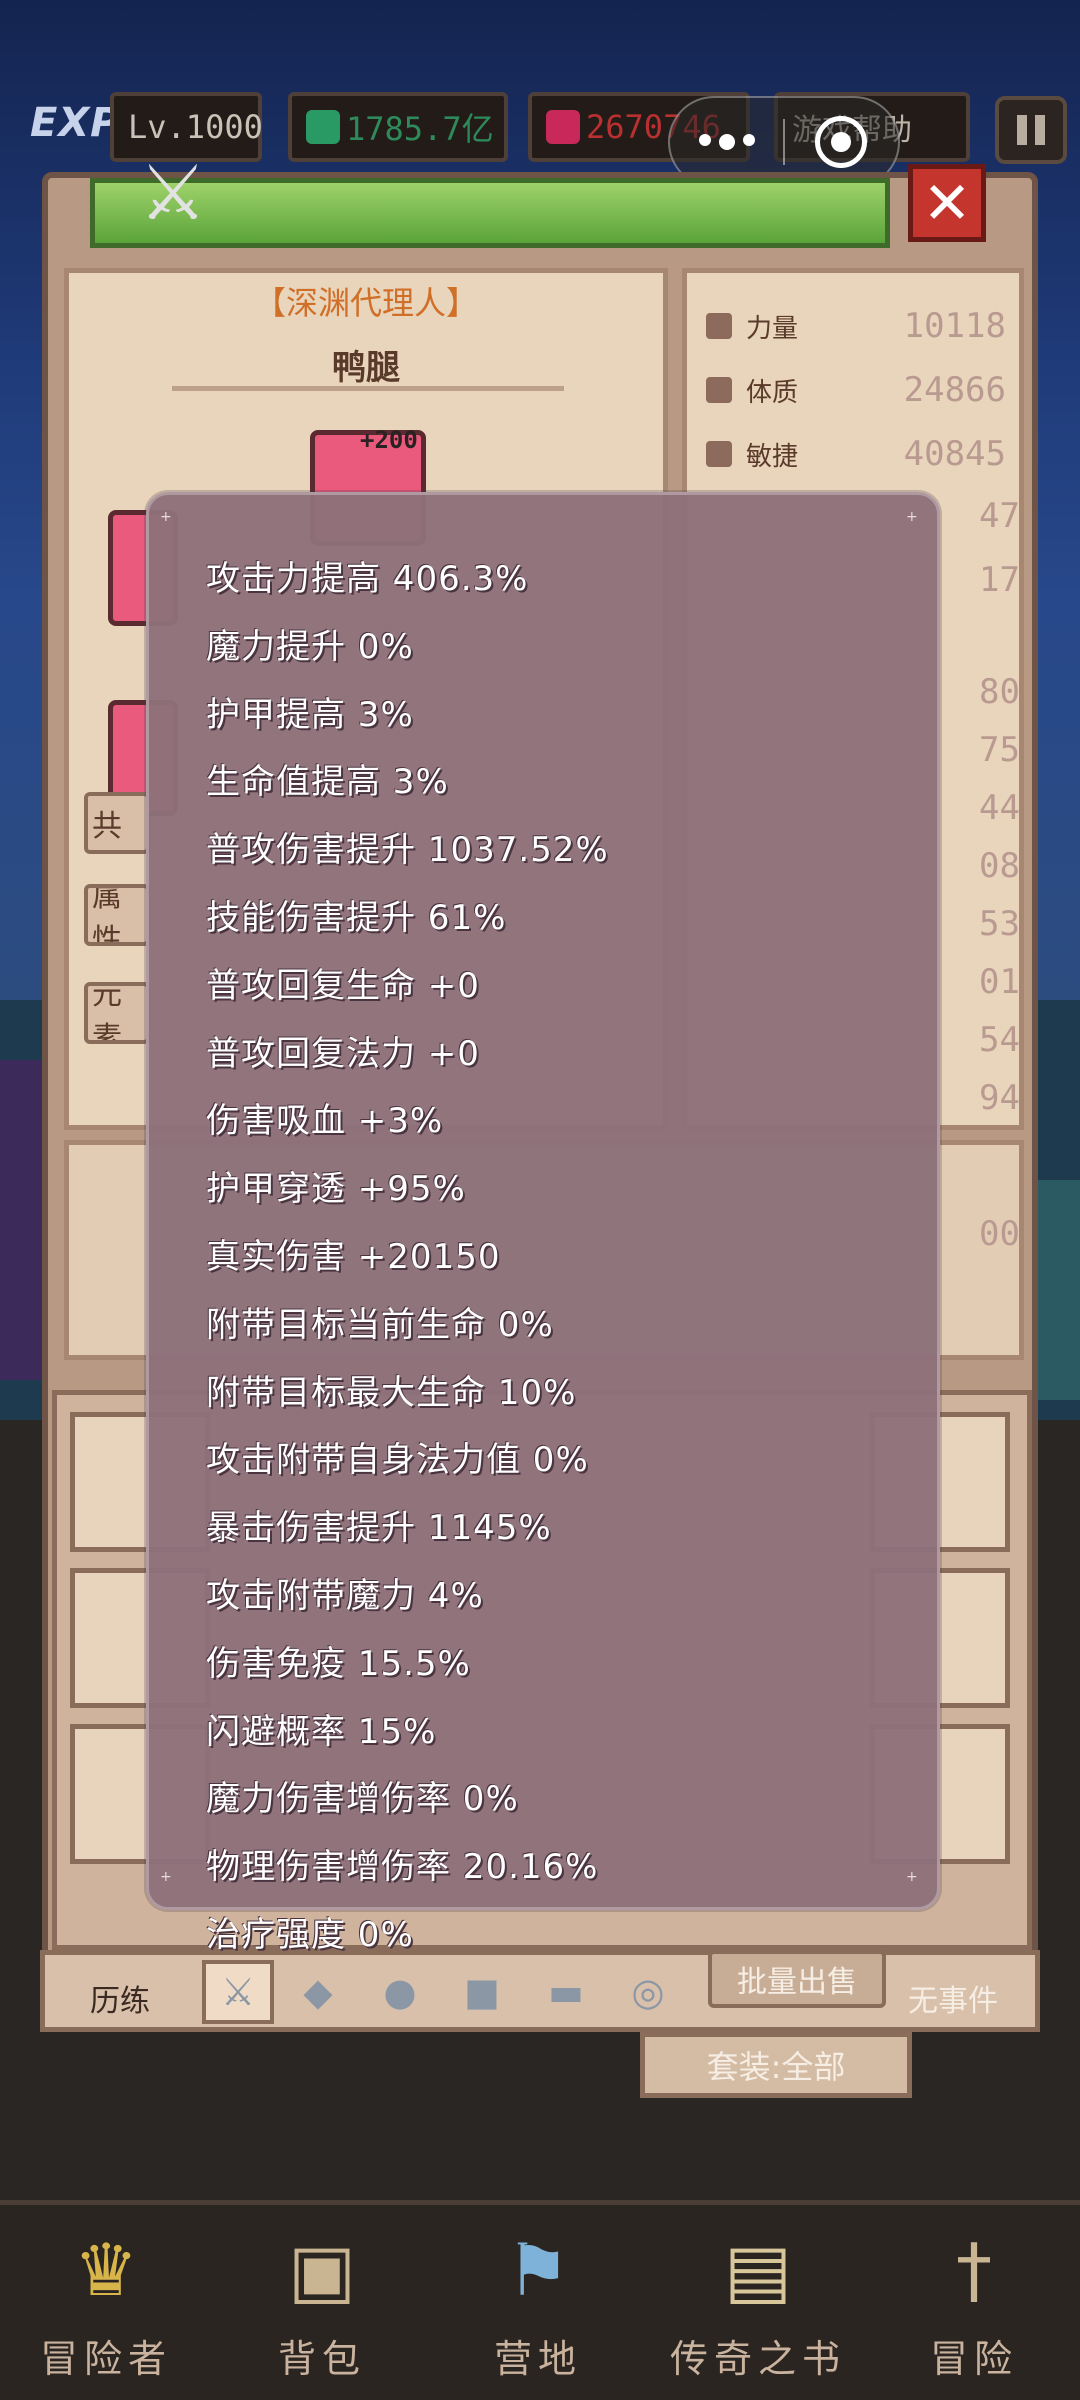 The width and height of the screenshot is (1080, 2400). Describe the element at coordinates (195, 127) in the screenshot. I see `level-text: Lv.1000` at that location.